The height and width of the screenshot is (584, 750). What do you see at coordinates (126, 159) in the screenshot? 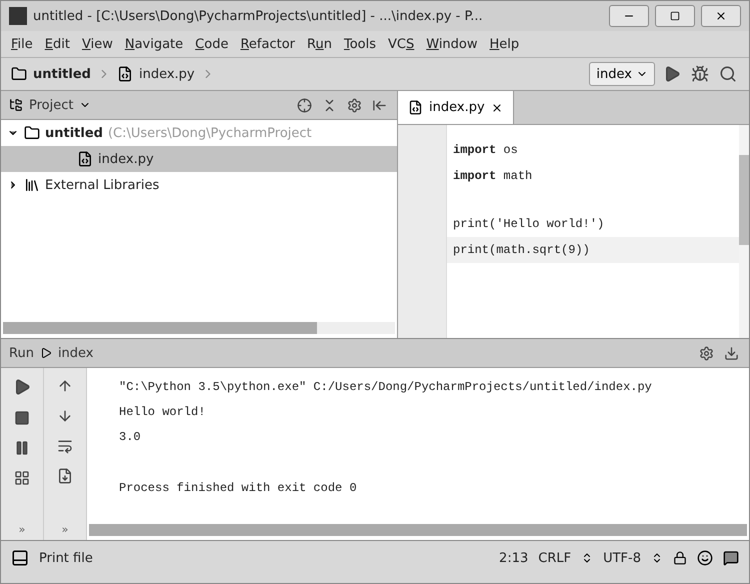
I see `tree-label: index.py` at bounding box center [126, 159].